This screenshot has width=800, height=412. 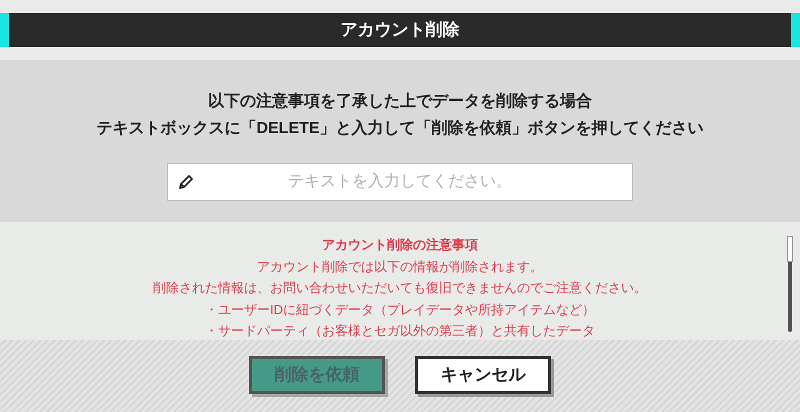 I want to click on pencil-icon, so click(x=186, y=182).